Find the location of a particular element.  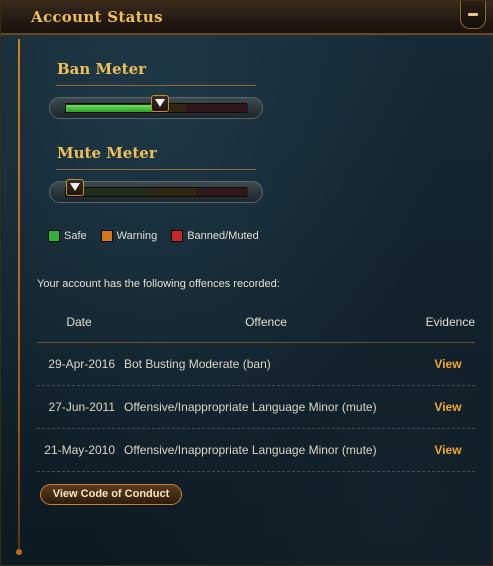

title-bar: Account Status is located at coordinates (247, 18).